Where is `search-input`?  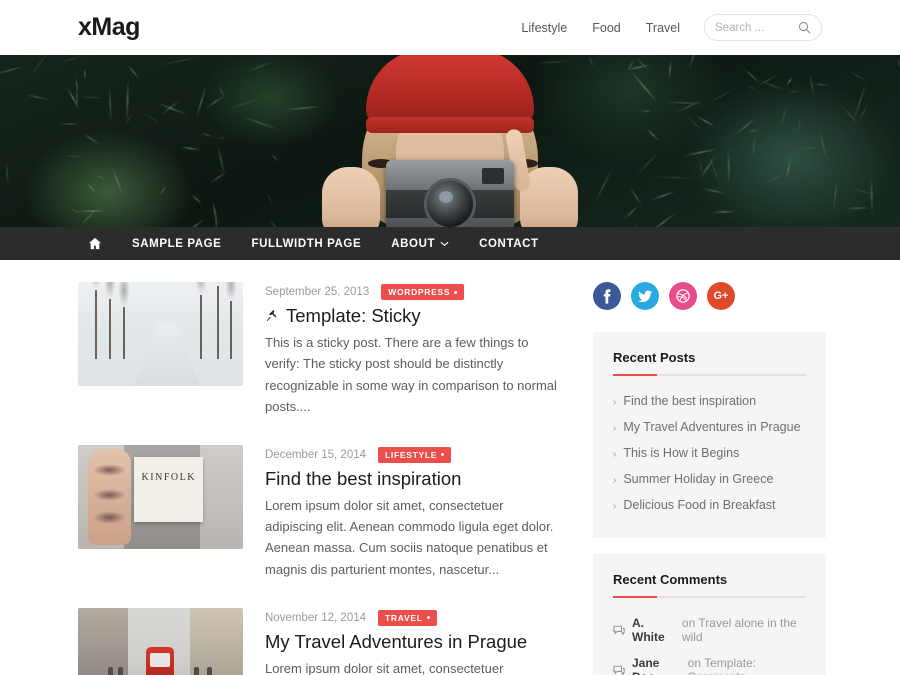 search-input is located at coordinates (755, 27).